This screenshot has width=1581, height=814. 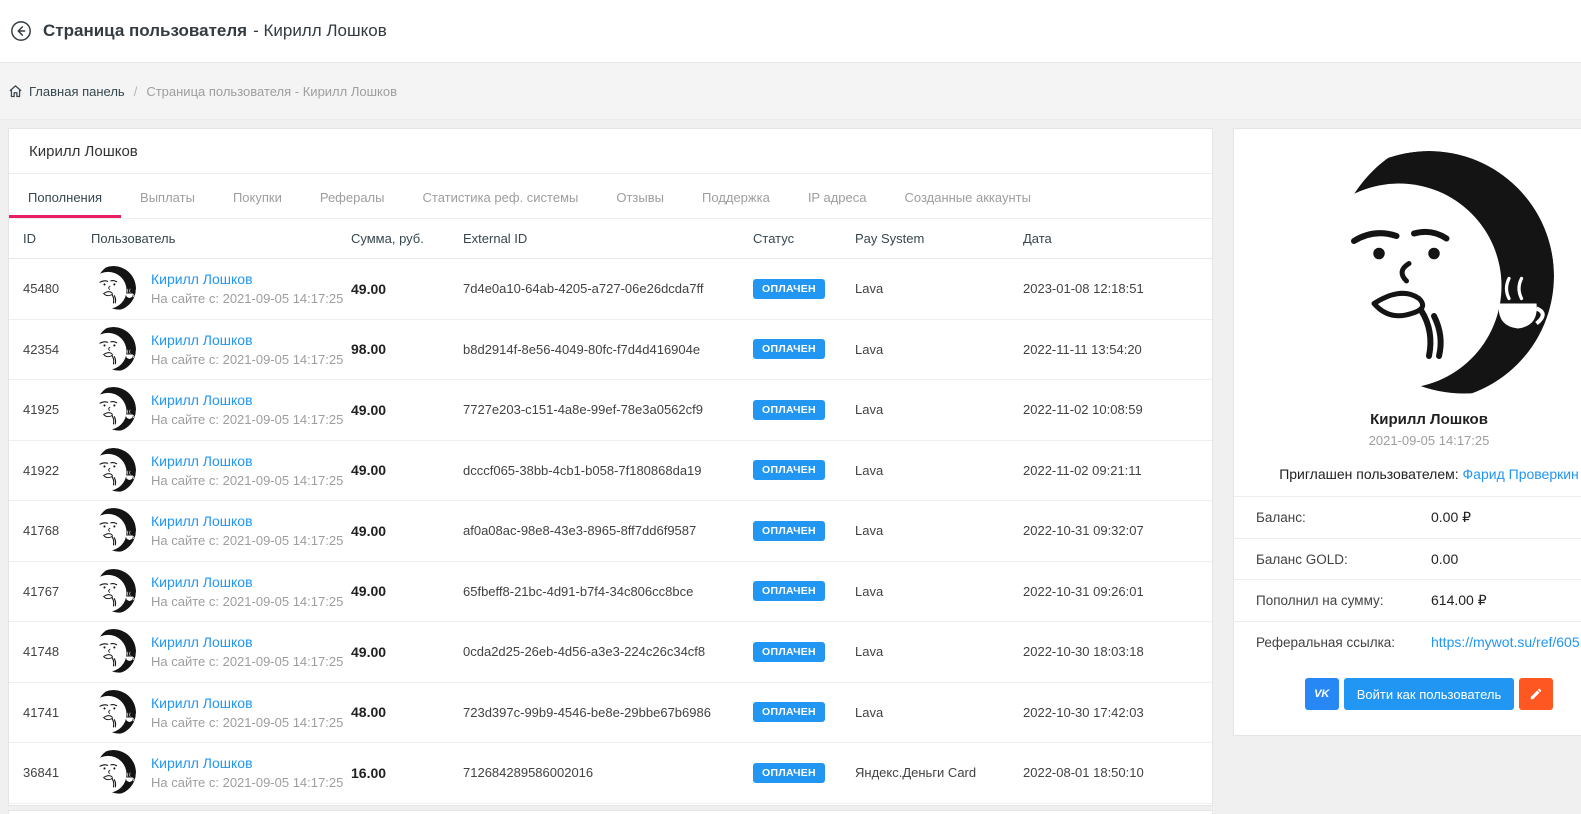 What do you see at coordinates (1083, 410) in the screenshot?
I see `date: 2022-11-02 10:08:59` at bounding box center [1083, 410].